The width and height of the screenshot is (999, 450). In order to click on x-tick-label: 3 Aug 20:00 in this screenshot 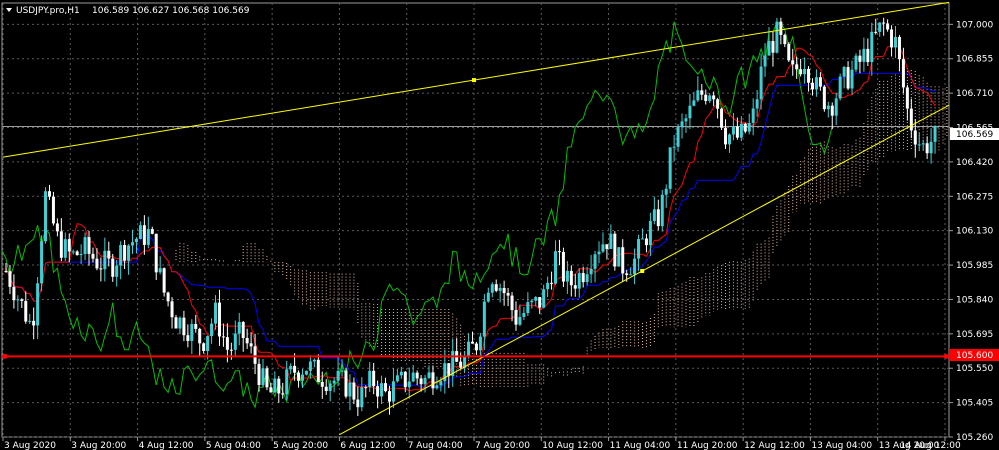, I will do `click(98, 445)`.